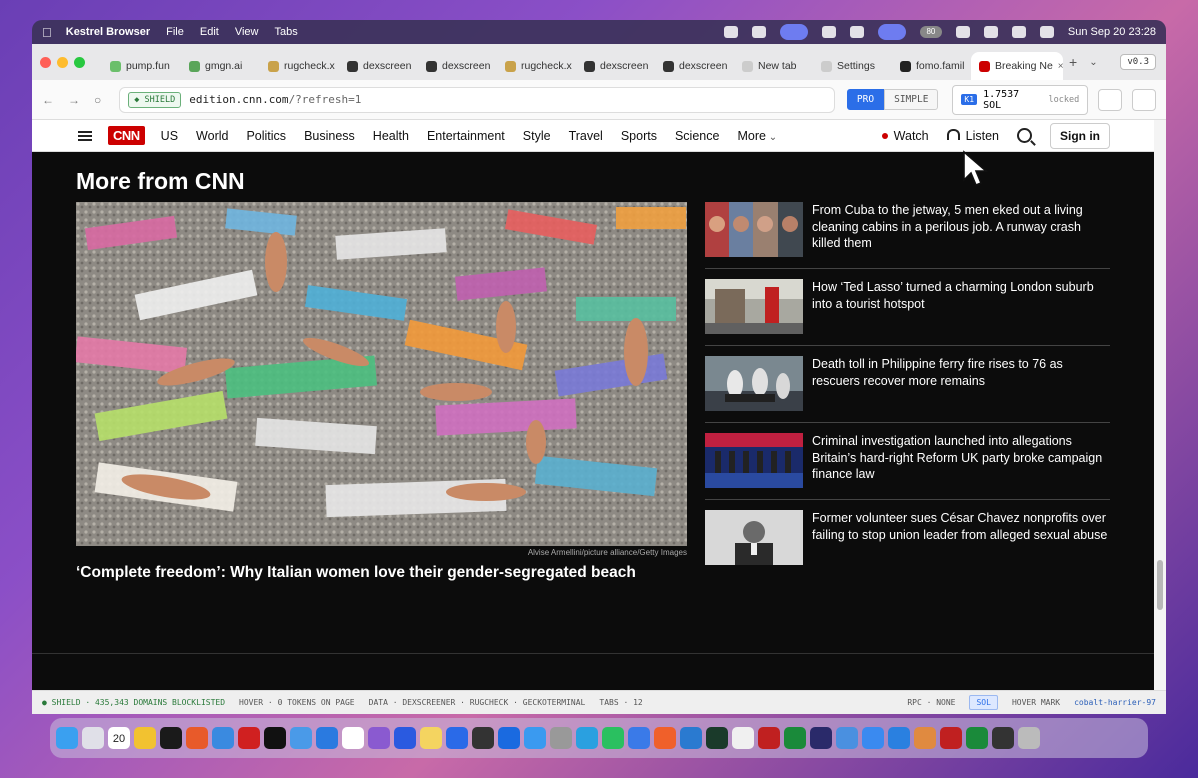  What do you see at coordinates (586, 136) in the screenshot?
I see `nav-travel: Travel` at bounding box center [586, 136].